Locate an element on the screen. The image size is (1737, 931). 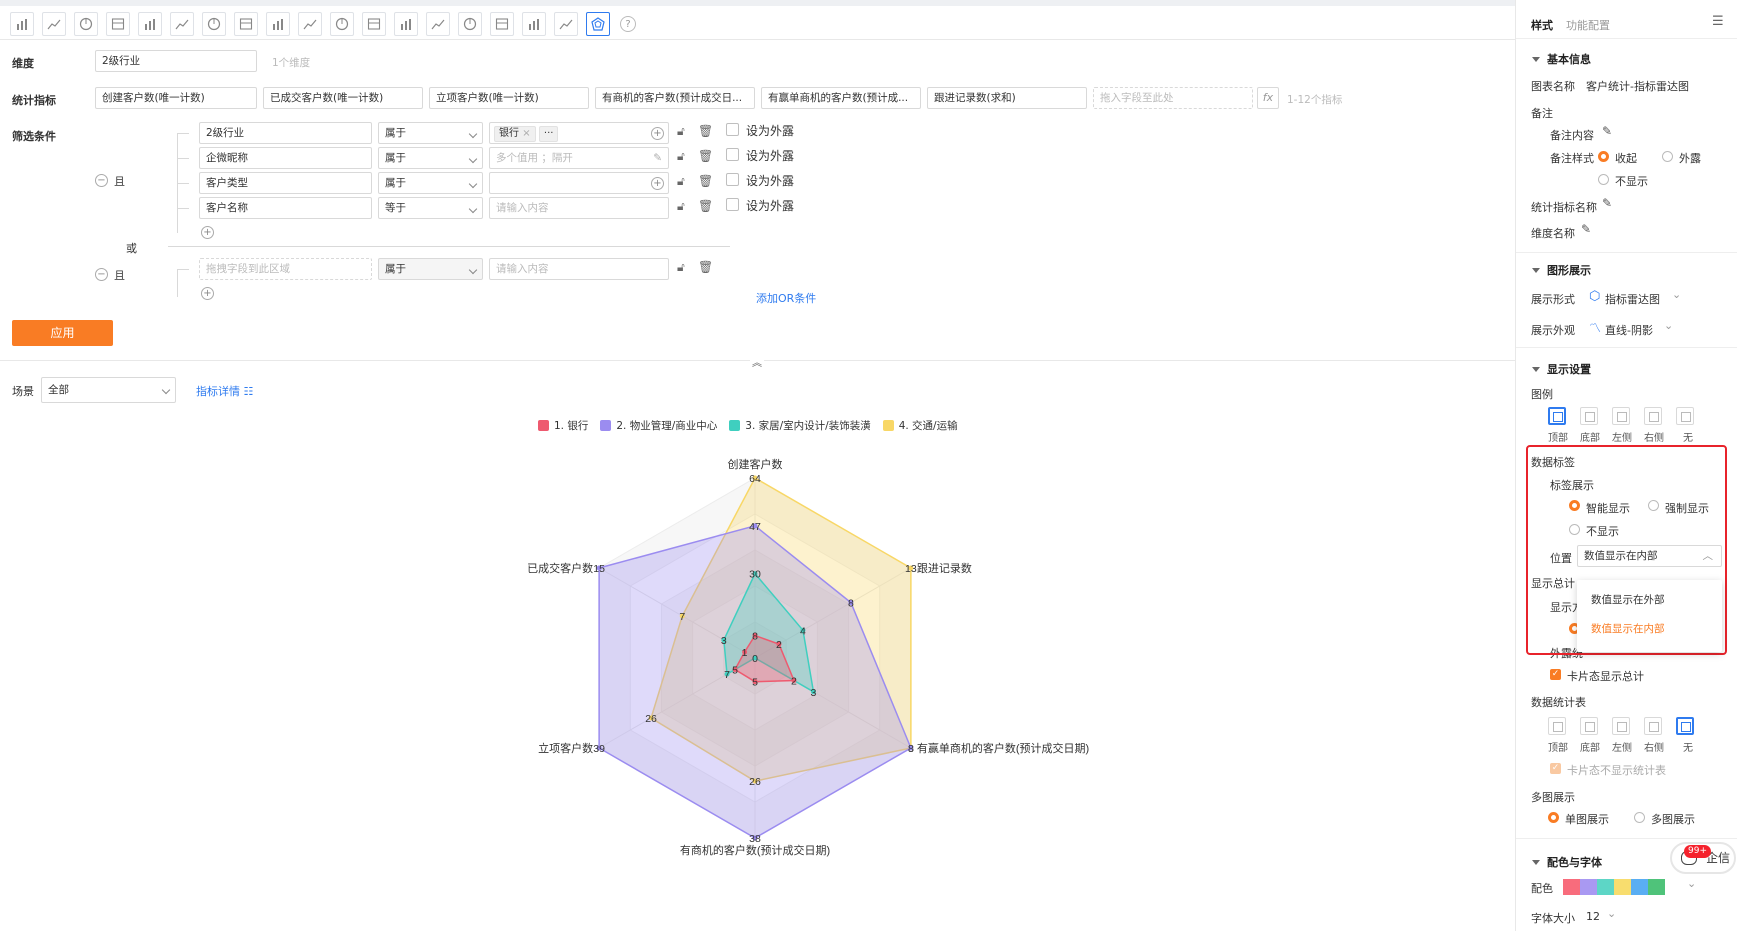
menu-item-inside: 数值显示在内部 is located at coordinates (1628, 628).